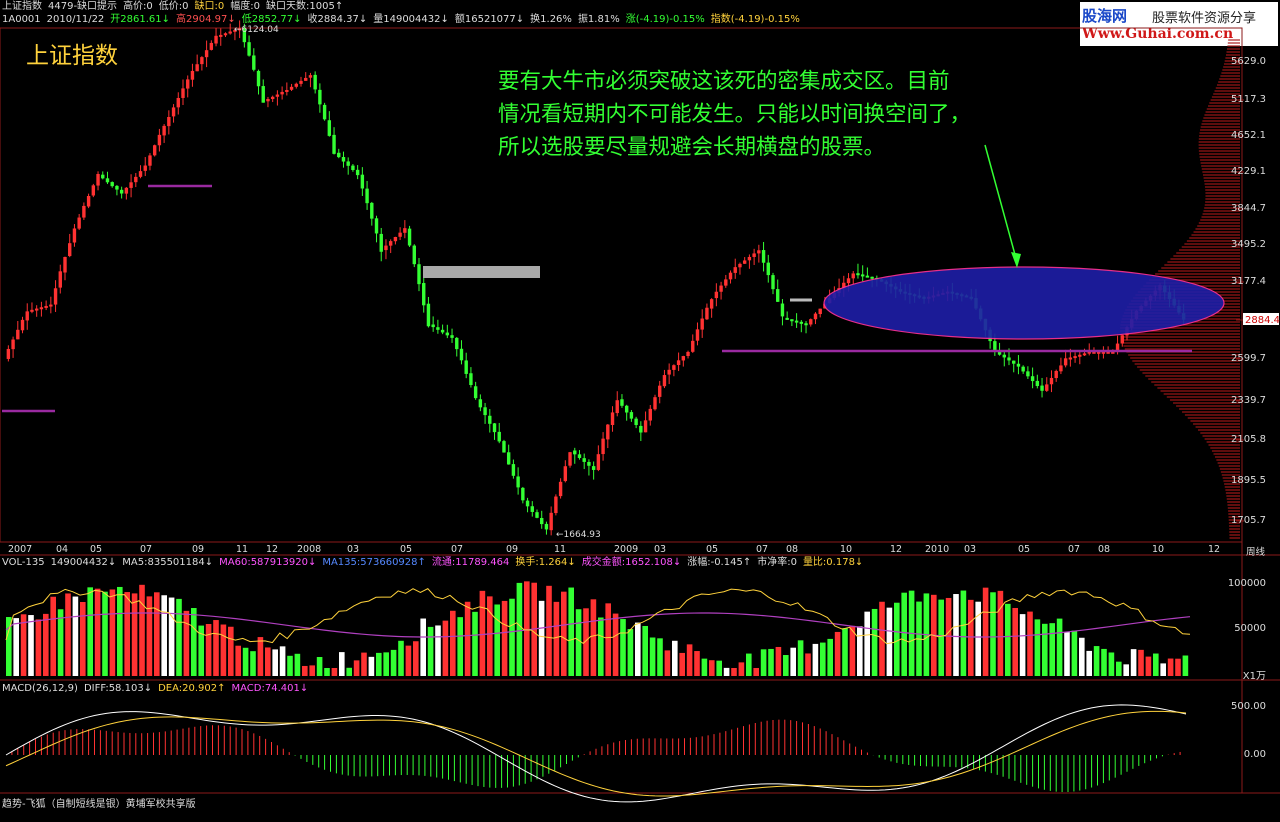 The width and height of the screenshot is (1280, 822). I want to click on consolidation-zone-ellipse, so click(1024, 303).